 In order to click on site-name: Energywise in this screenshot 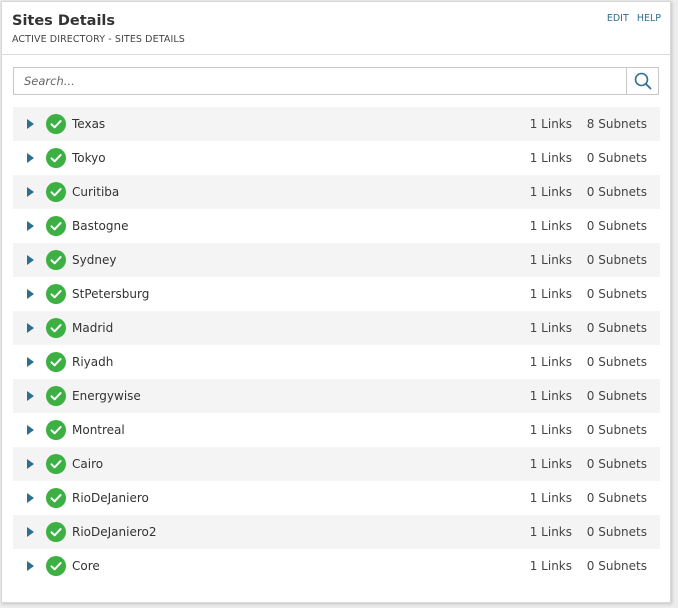, I will do `click(106, 396)`.